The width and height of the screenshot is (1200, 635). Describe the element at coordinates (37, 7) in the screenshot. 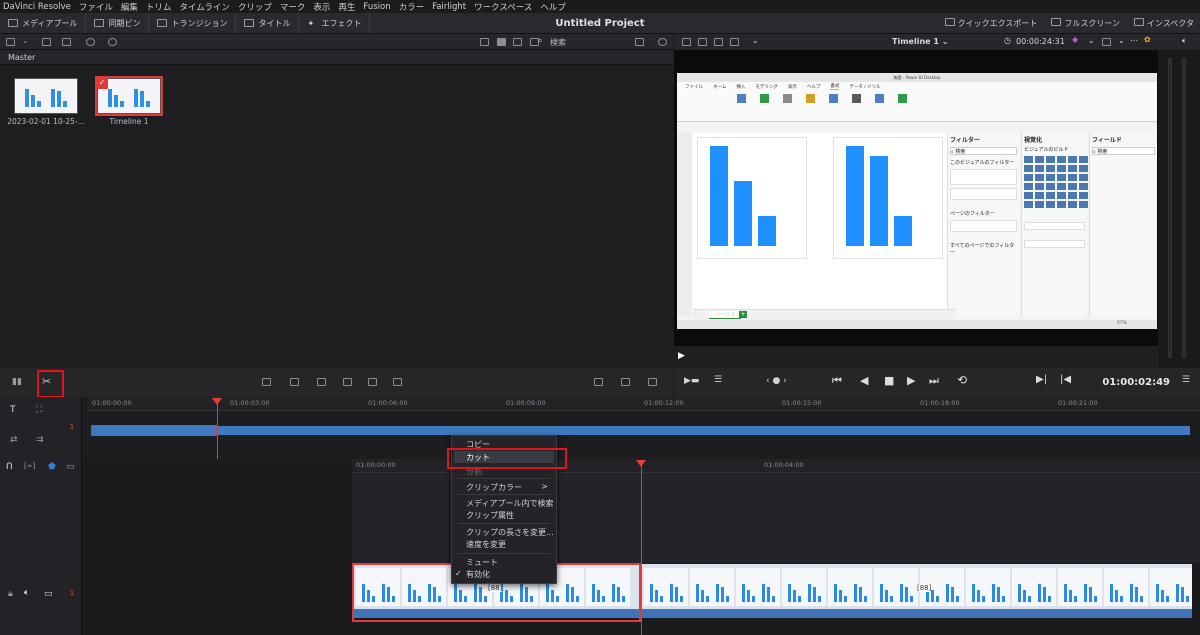

I see `menu-item: DaVinci Resolve` at that location.